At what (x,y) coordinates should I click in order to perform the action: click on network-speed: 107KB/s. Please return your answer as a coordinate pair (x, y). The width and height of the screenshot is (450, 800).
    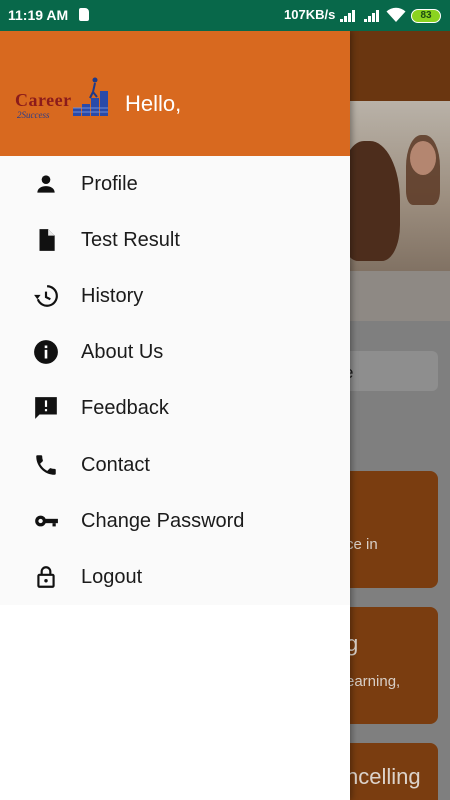
    Looking at the image, I should click on (310, 14).